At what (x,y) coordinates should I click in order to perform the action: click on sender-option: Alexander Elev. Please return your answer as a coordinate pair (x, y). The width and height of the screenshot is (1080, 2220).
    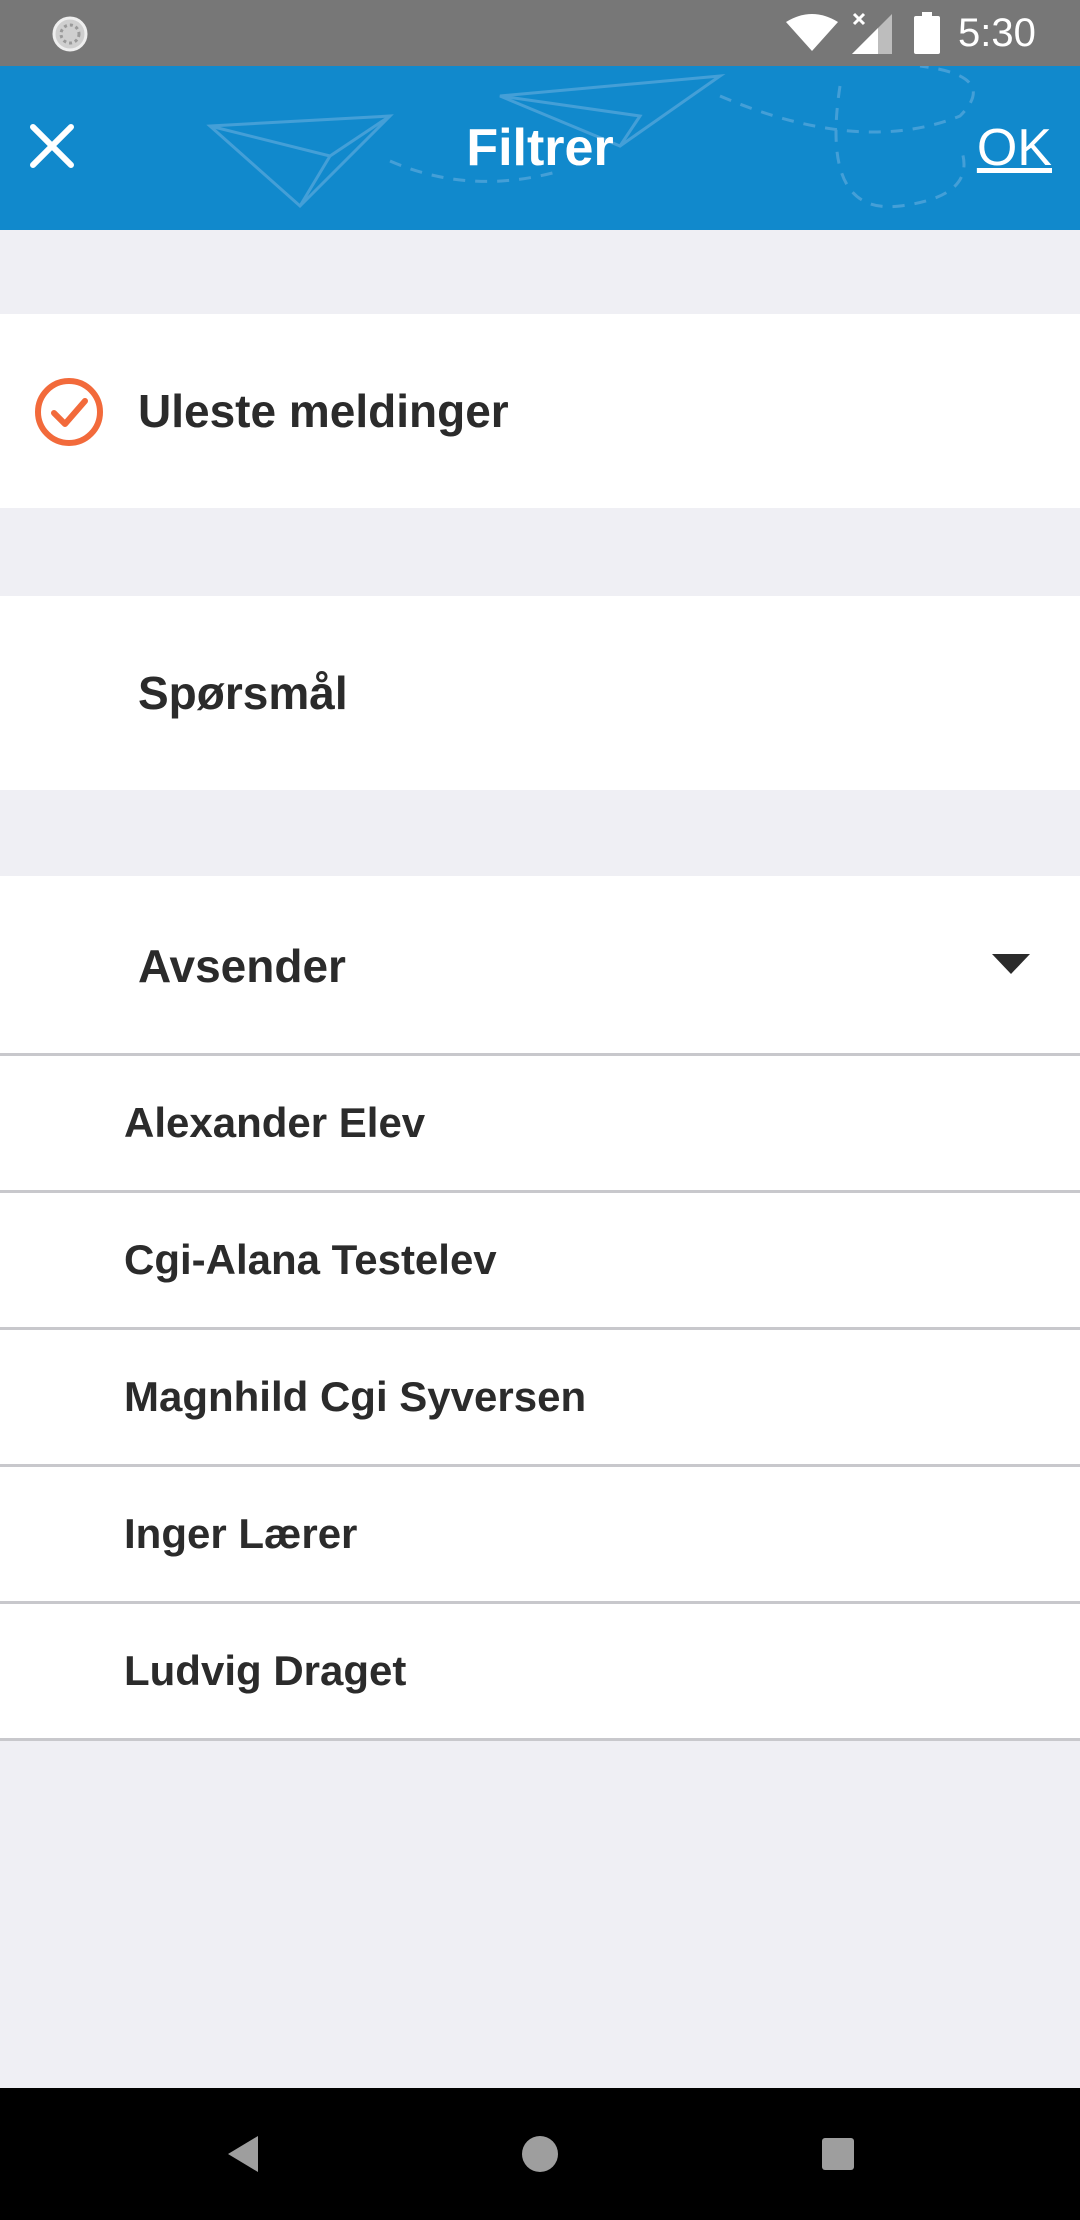
    Looking at the image, I should click on (540, 1124).